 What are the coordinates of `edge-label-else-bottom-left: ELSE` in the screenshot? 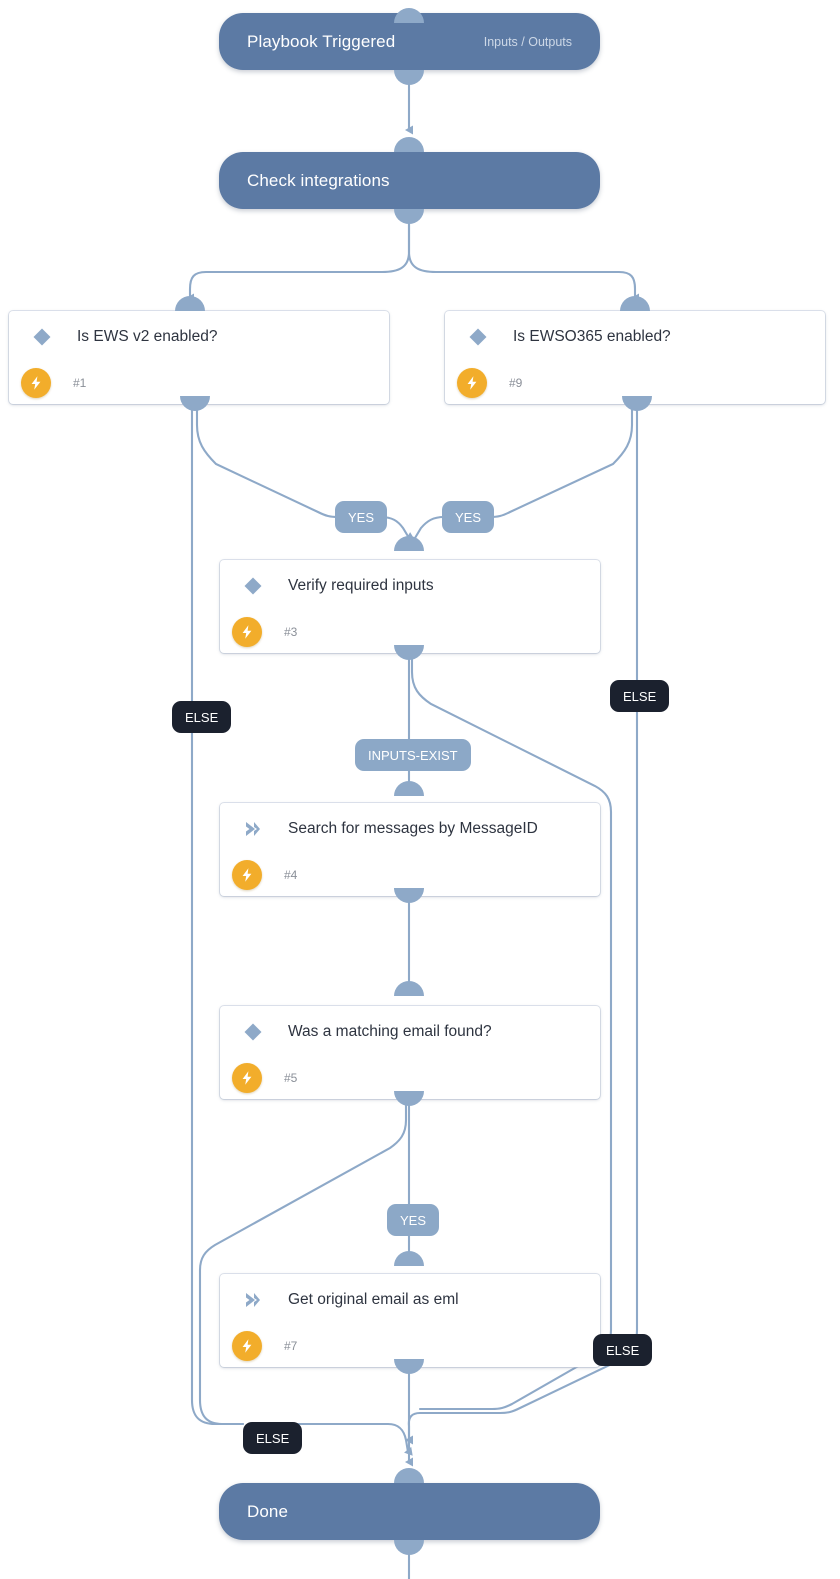 It's located at (273, 1438).